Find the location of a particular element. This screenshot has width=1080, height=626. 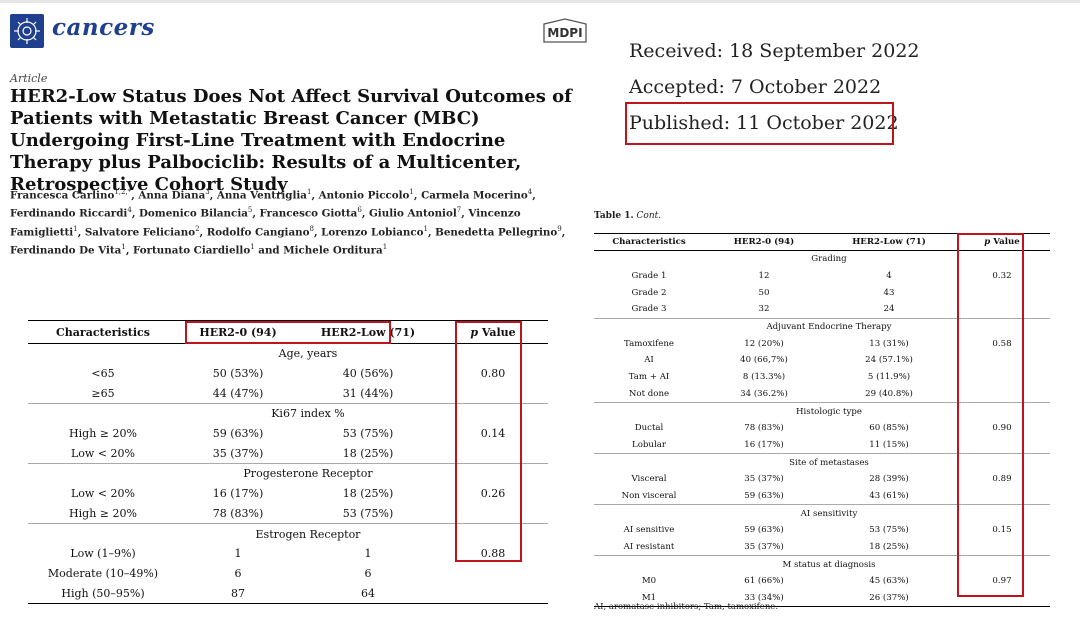

her2-low-value: 64 is located at coordinates (368, 593).